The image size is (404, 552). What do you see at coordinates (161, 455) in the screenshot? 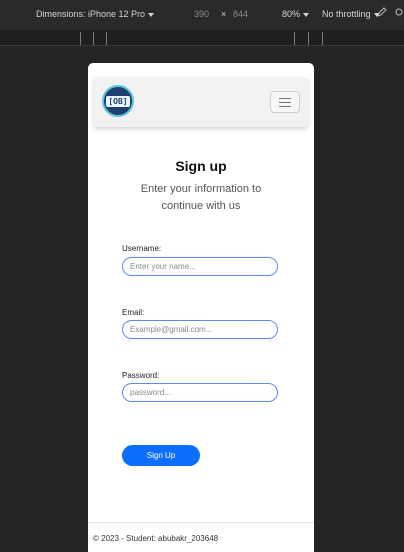
I see `sign-up-button: Sign Up` at bounding box center [161, 455].